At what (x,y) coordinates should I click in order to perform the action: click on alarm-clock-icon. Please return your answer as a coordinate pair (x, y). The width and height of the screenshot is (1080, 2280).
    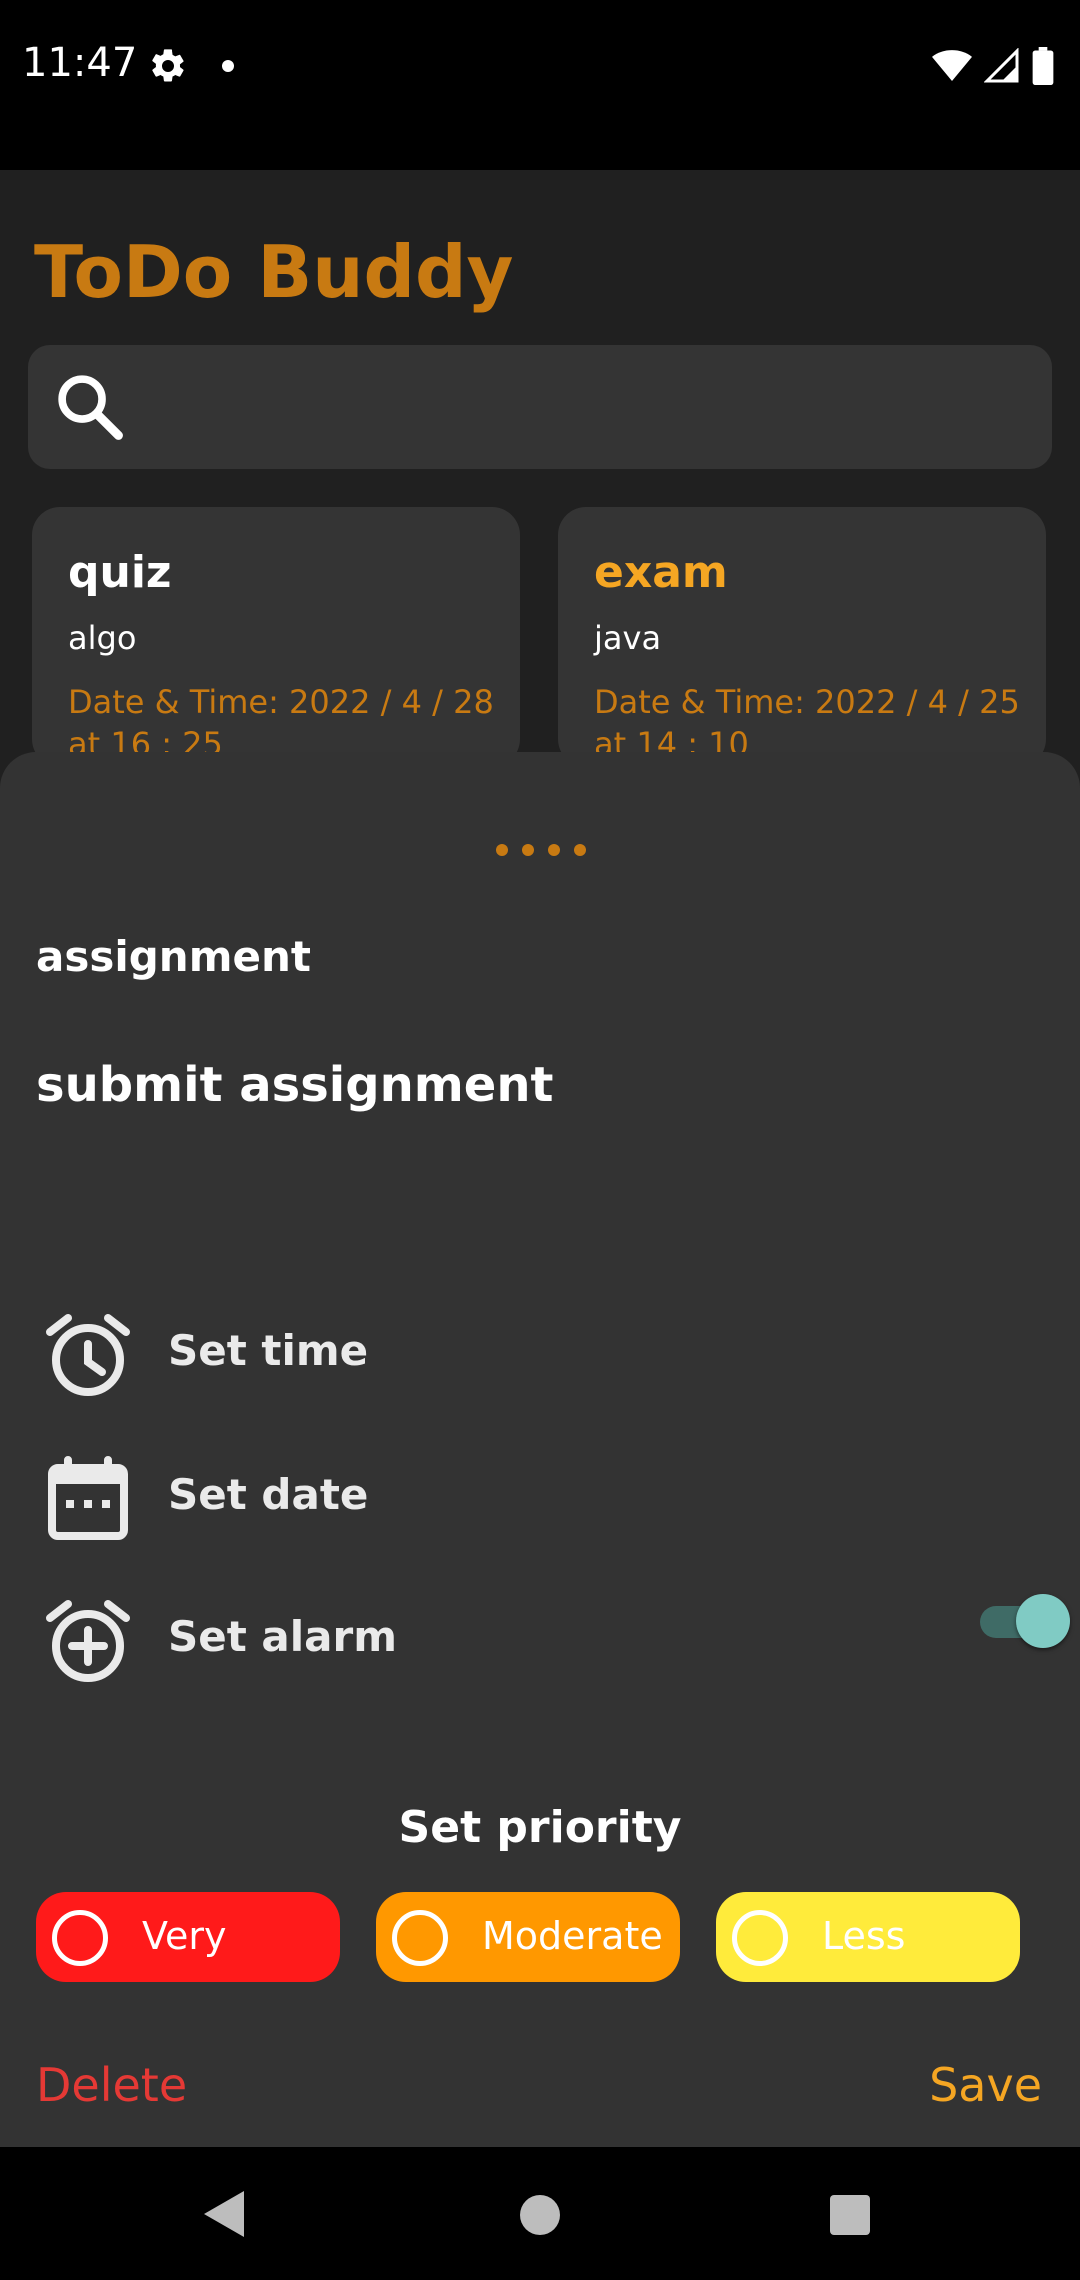
    Looking at the image, I should click on (88, 1355).